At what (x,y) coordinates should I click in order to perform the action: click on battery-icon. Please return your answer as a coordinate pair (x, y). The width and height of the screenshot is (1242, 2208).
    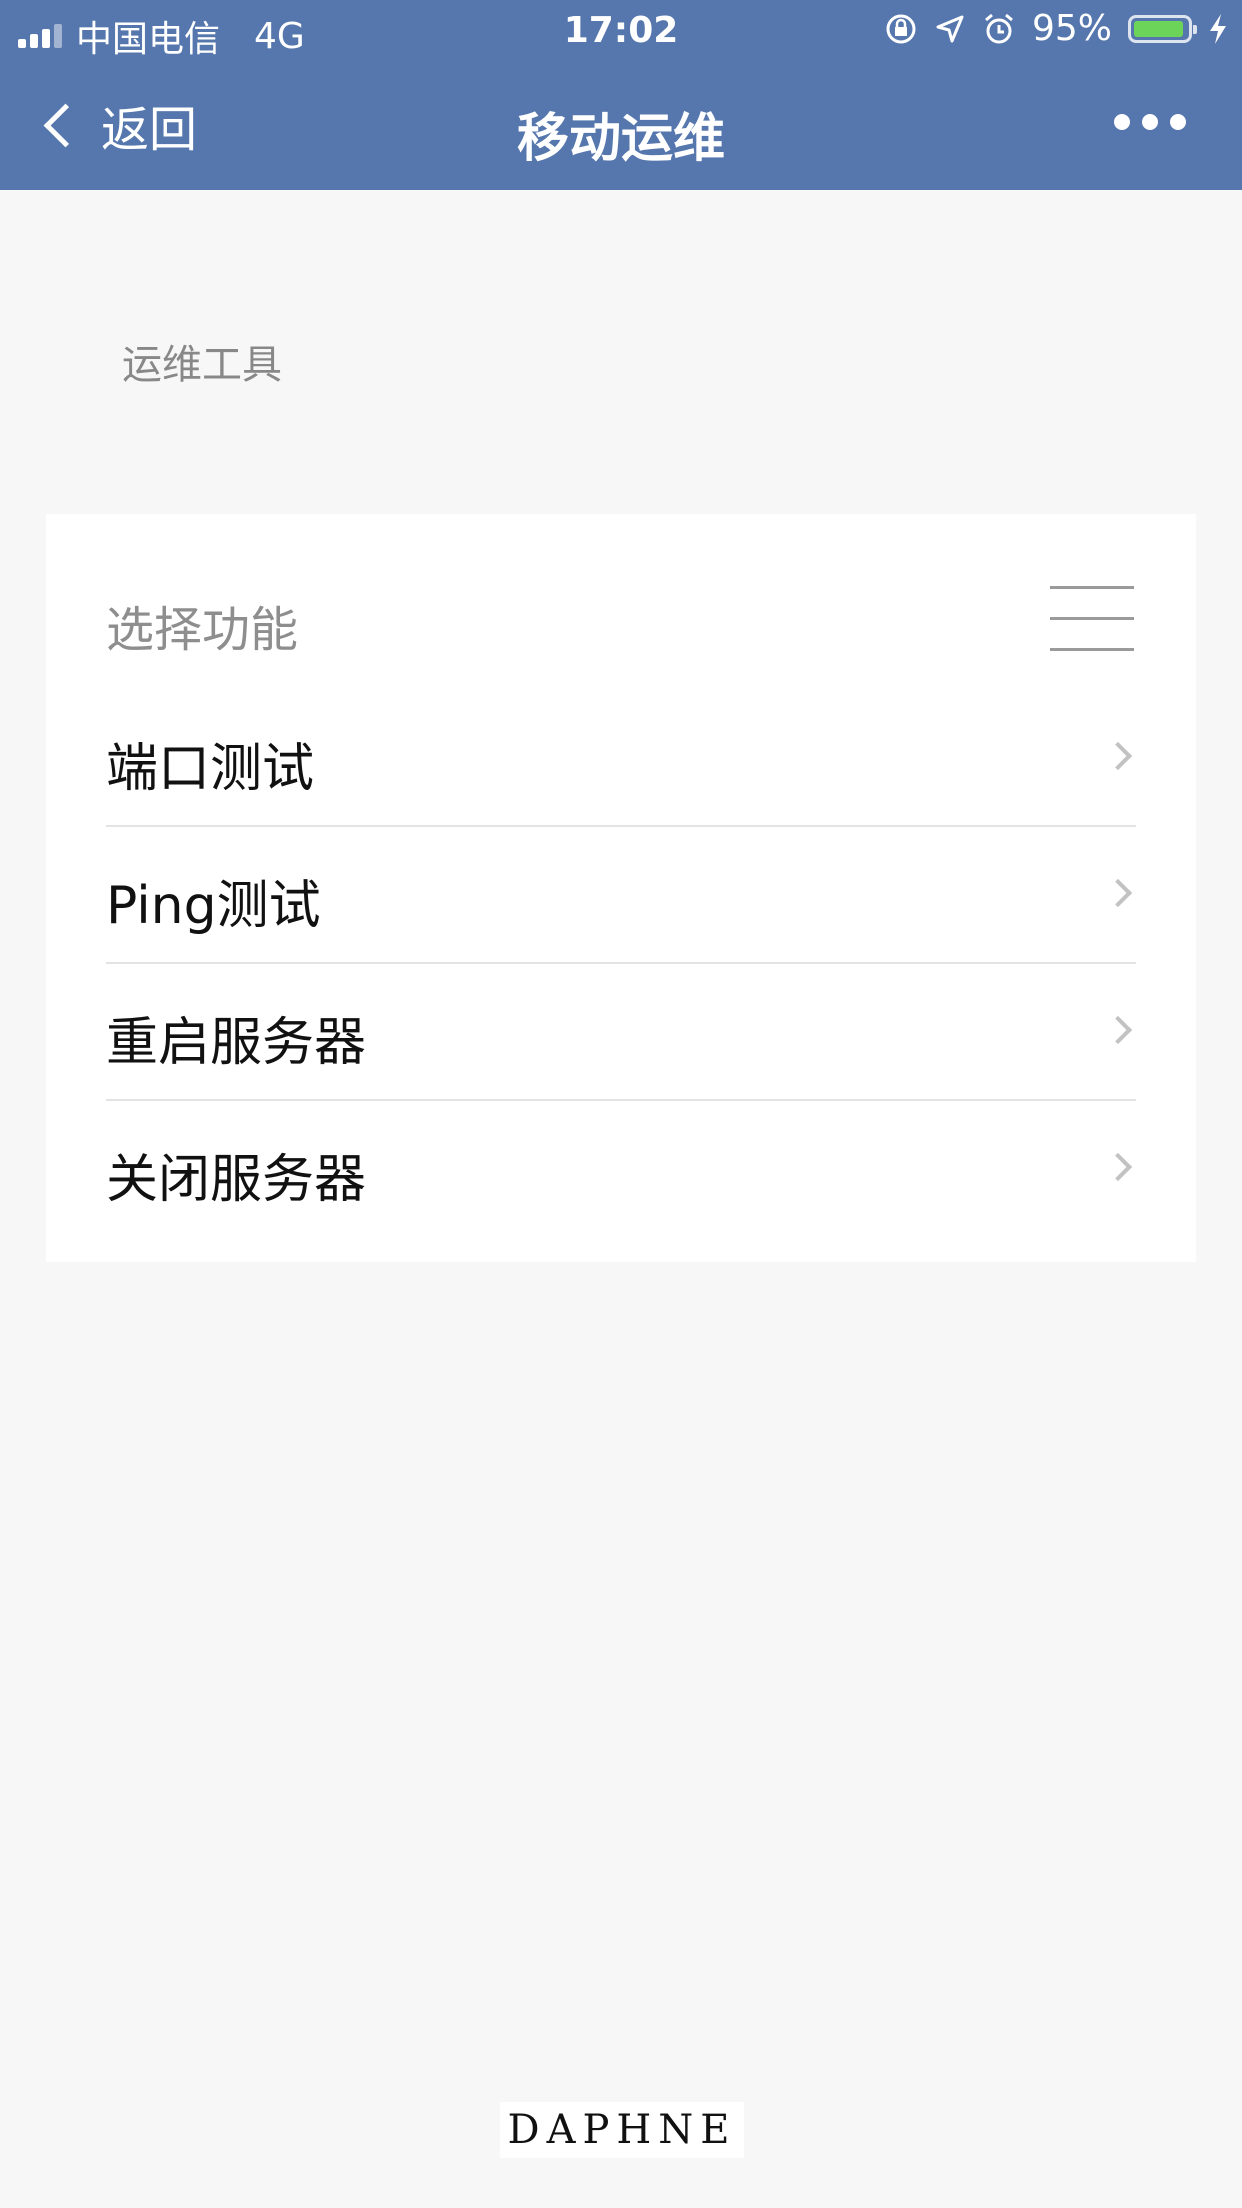
    Looking at the image, I should click on (1162, 28).